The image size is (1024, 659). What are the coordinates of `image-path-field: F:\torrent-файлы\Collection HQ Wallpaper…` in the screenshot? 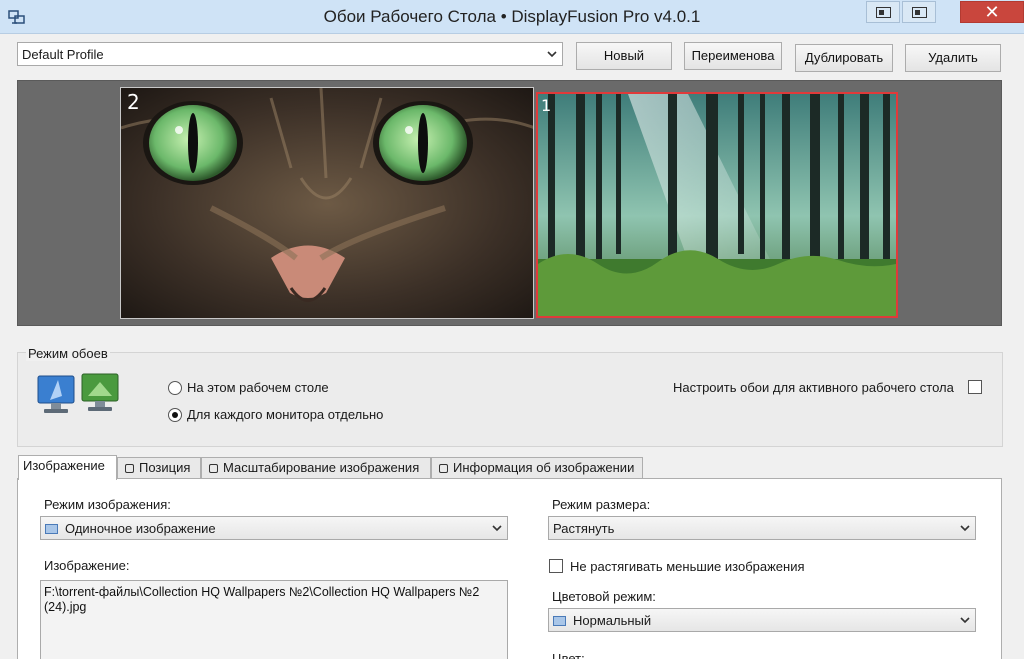 It's located at (274, 619).